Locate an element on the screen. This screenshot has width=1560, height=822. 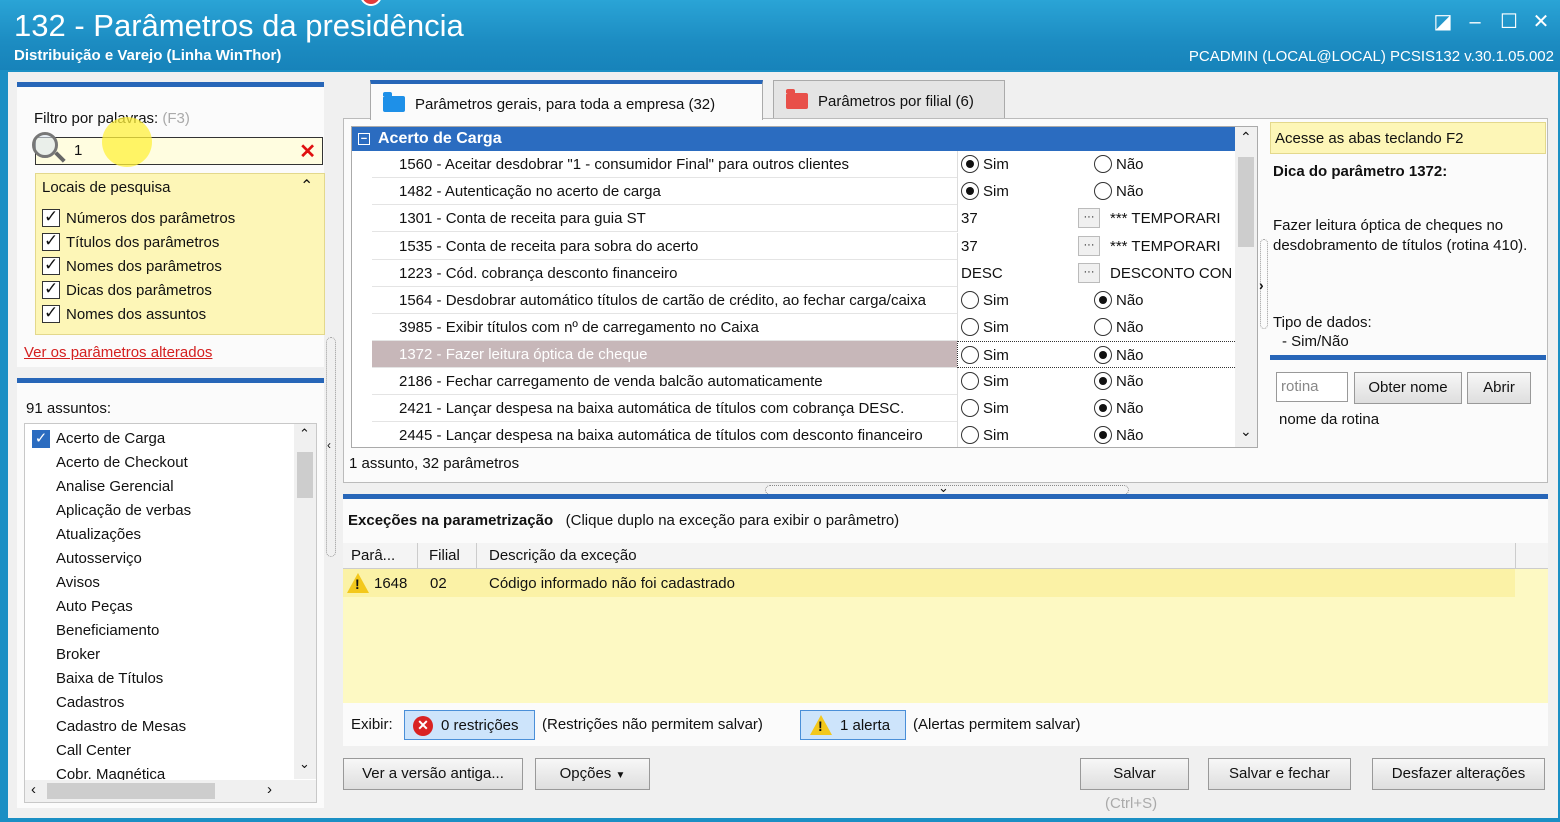
column-header: Descrição da exceção is located at coordinates (563, 555).